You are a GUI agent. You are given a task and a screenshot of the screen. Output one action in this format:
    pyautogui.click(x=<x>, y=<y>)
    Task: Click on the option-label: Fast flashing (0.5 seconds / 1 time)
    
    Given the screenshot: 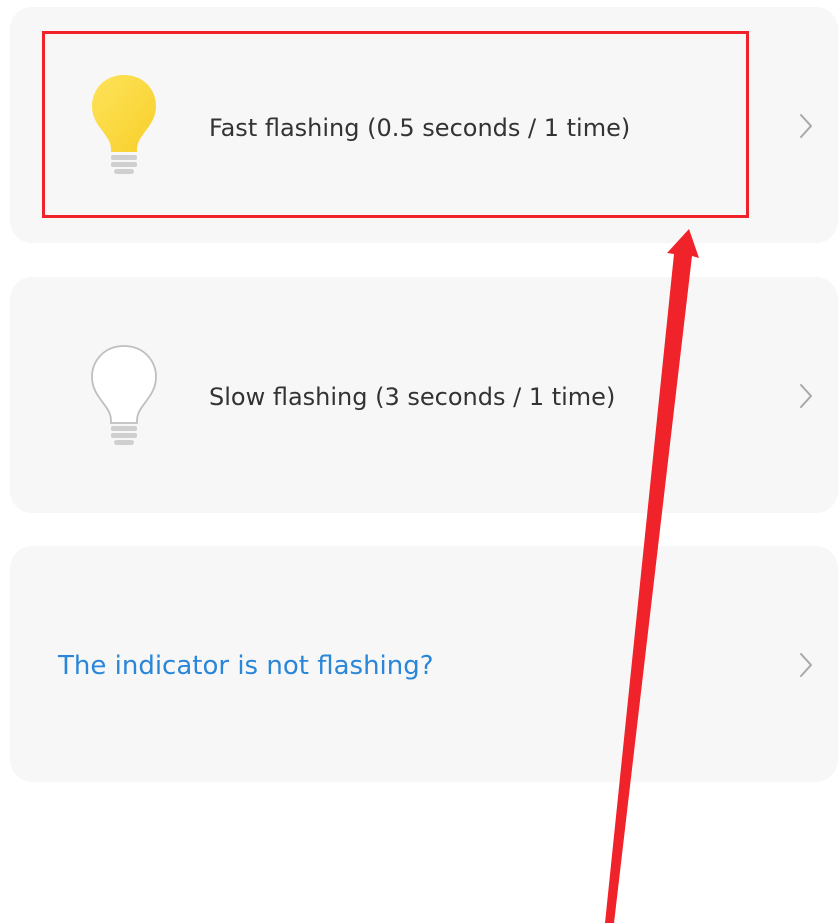 What is the action you would take?
    pyautogui.click(x=420, y=128)
    